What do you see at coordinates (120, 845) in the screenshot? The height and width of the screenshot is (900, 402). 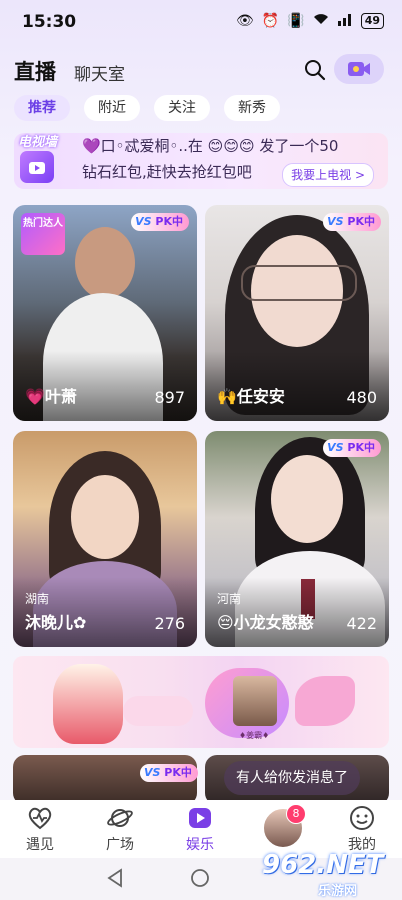 I see `tab-label: 广场` at bounding box center [120, 845].